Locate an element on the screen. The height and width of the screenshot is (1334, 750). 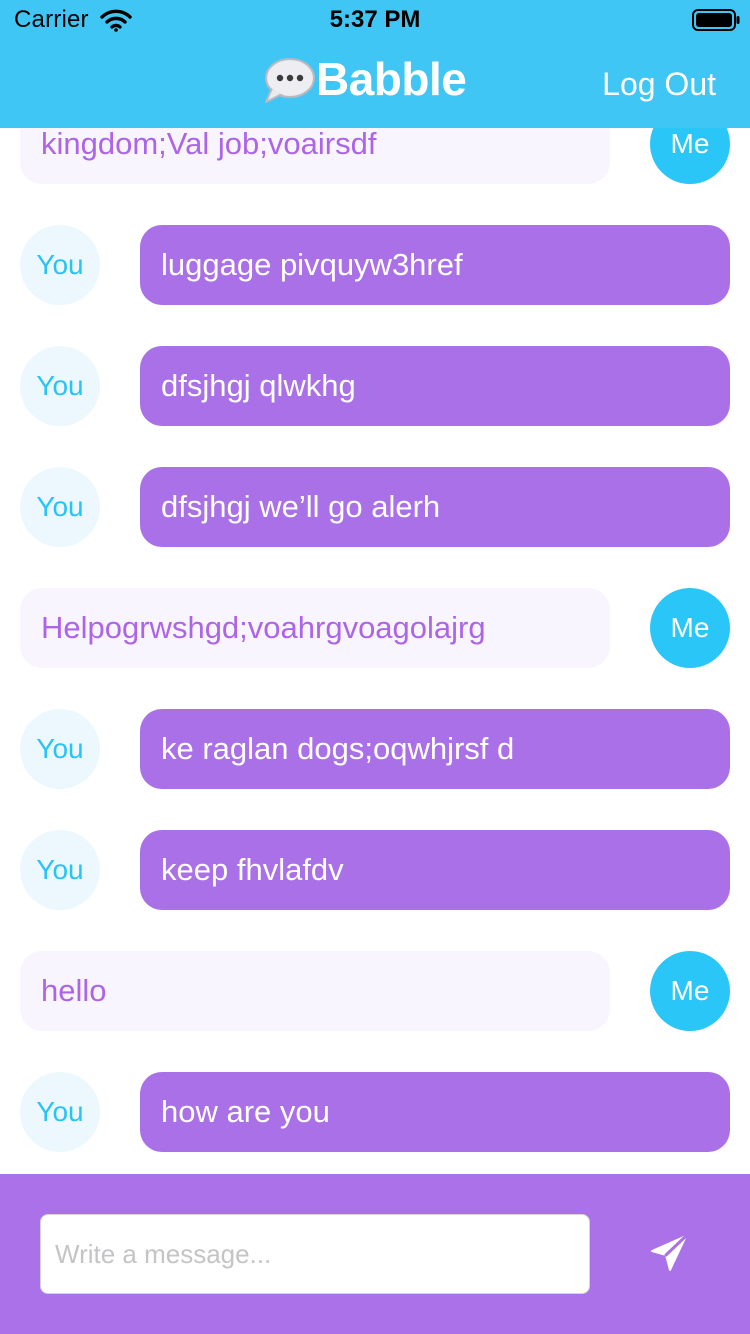
message-bubble: luggage pivquyw3href is located at coordinates (435, 265).